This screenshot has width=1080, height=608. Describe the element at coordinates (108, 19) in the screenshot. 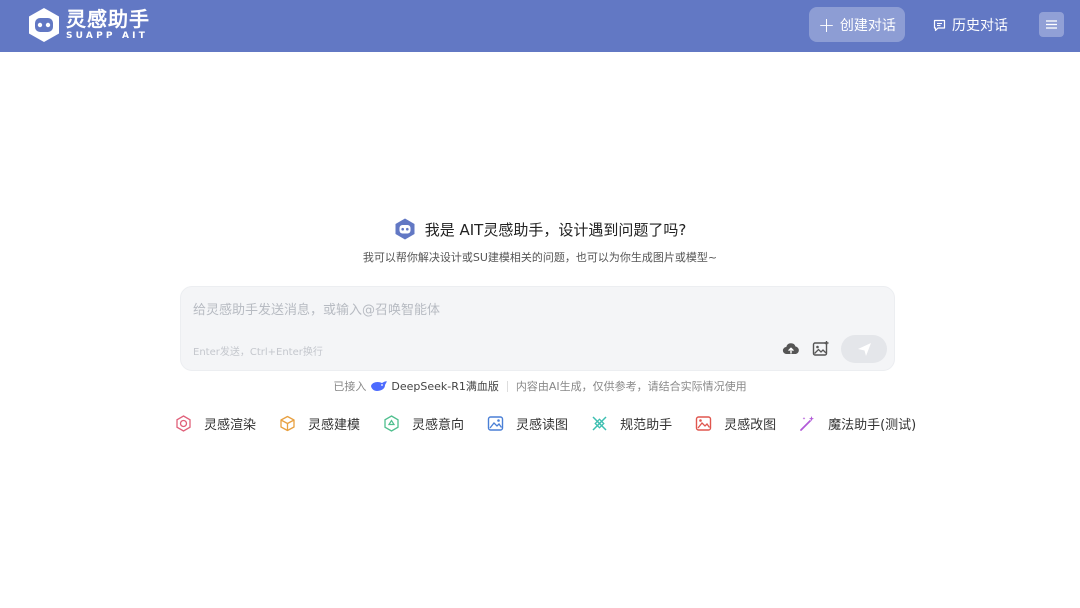

I see `brand-name: 灵感助手` at that location.